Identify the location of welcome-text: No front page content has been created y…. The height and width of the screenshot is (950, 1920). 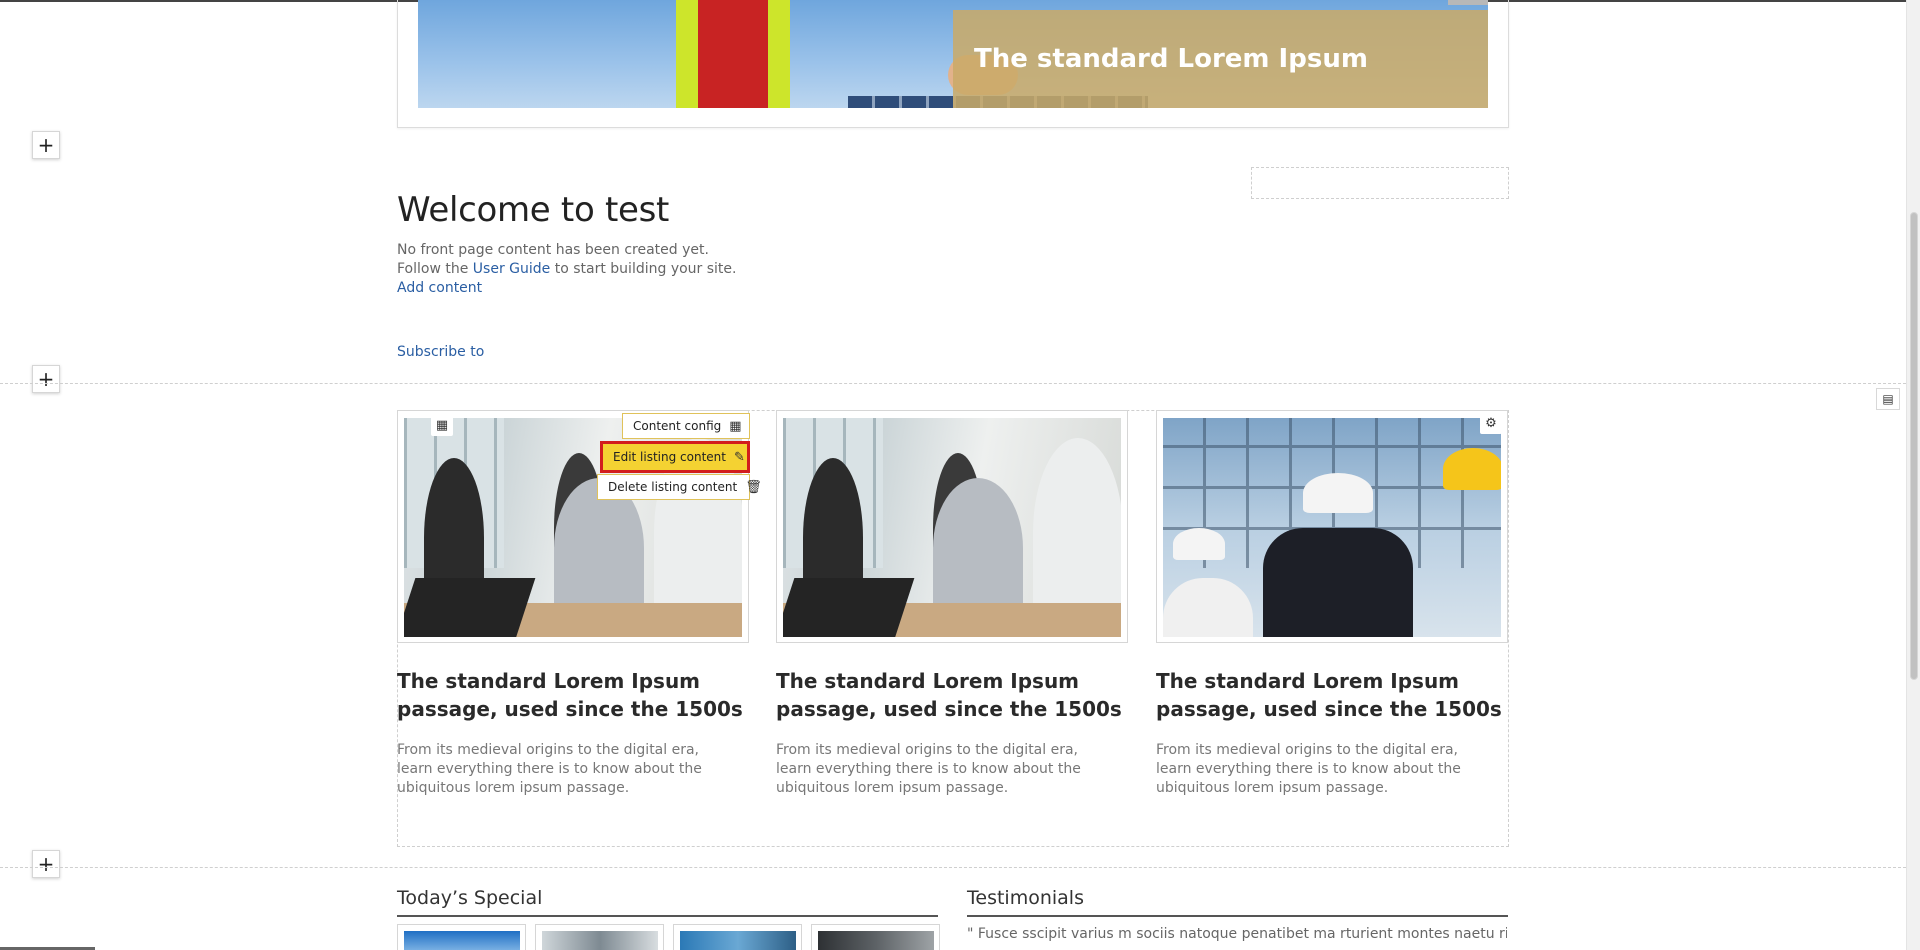
(567, 269).